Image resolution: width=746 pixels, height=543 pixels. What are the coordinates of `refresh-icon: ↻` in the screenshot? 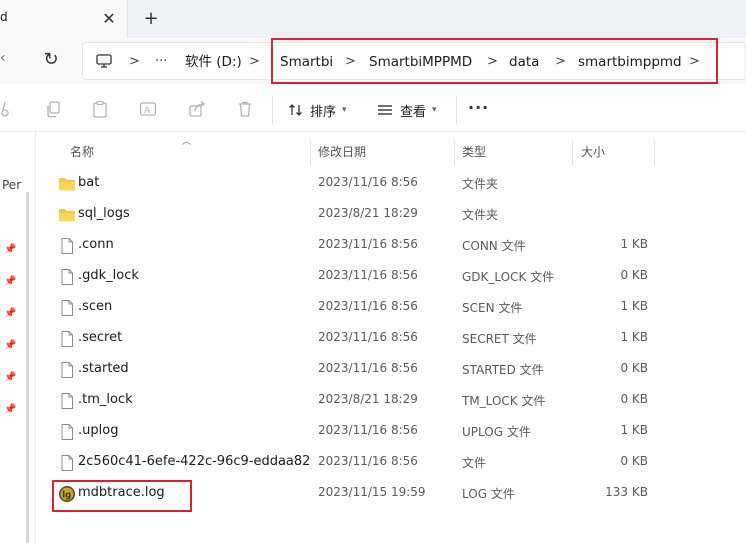 It's located at (51, 60).